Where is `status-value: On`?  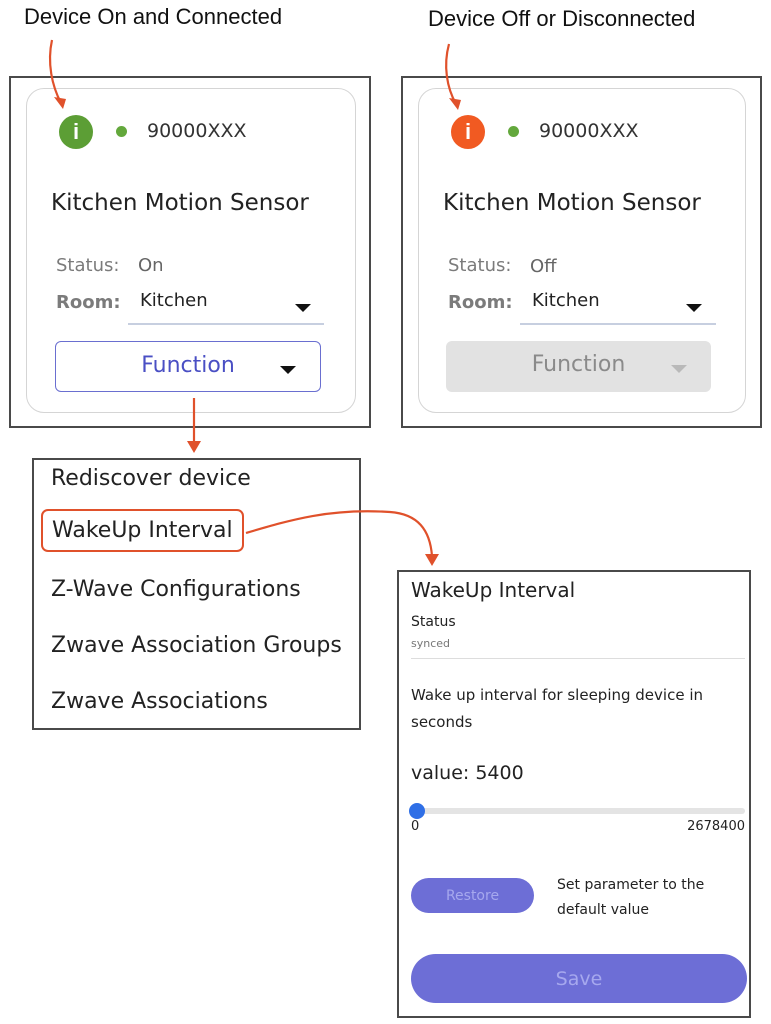
status-value: On is located at coordinates (151, 265).